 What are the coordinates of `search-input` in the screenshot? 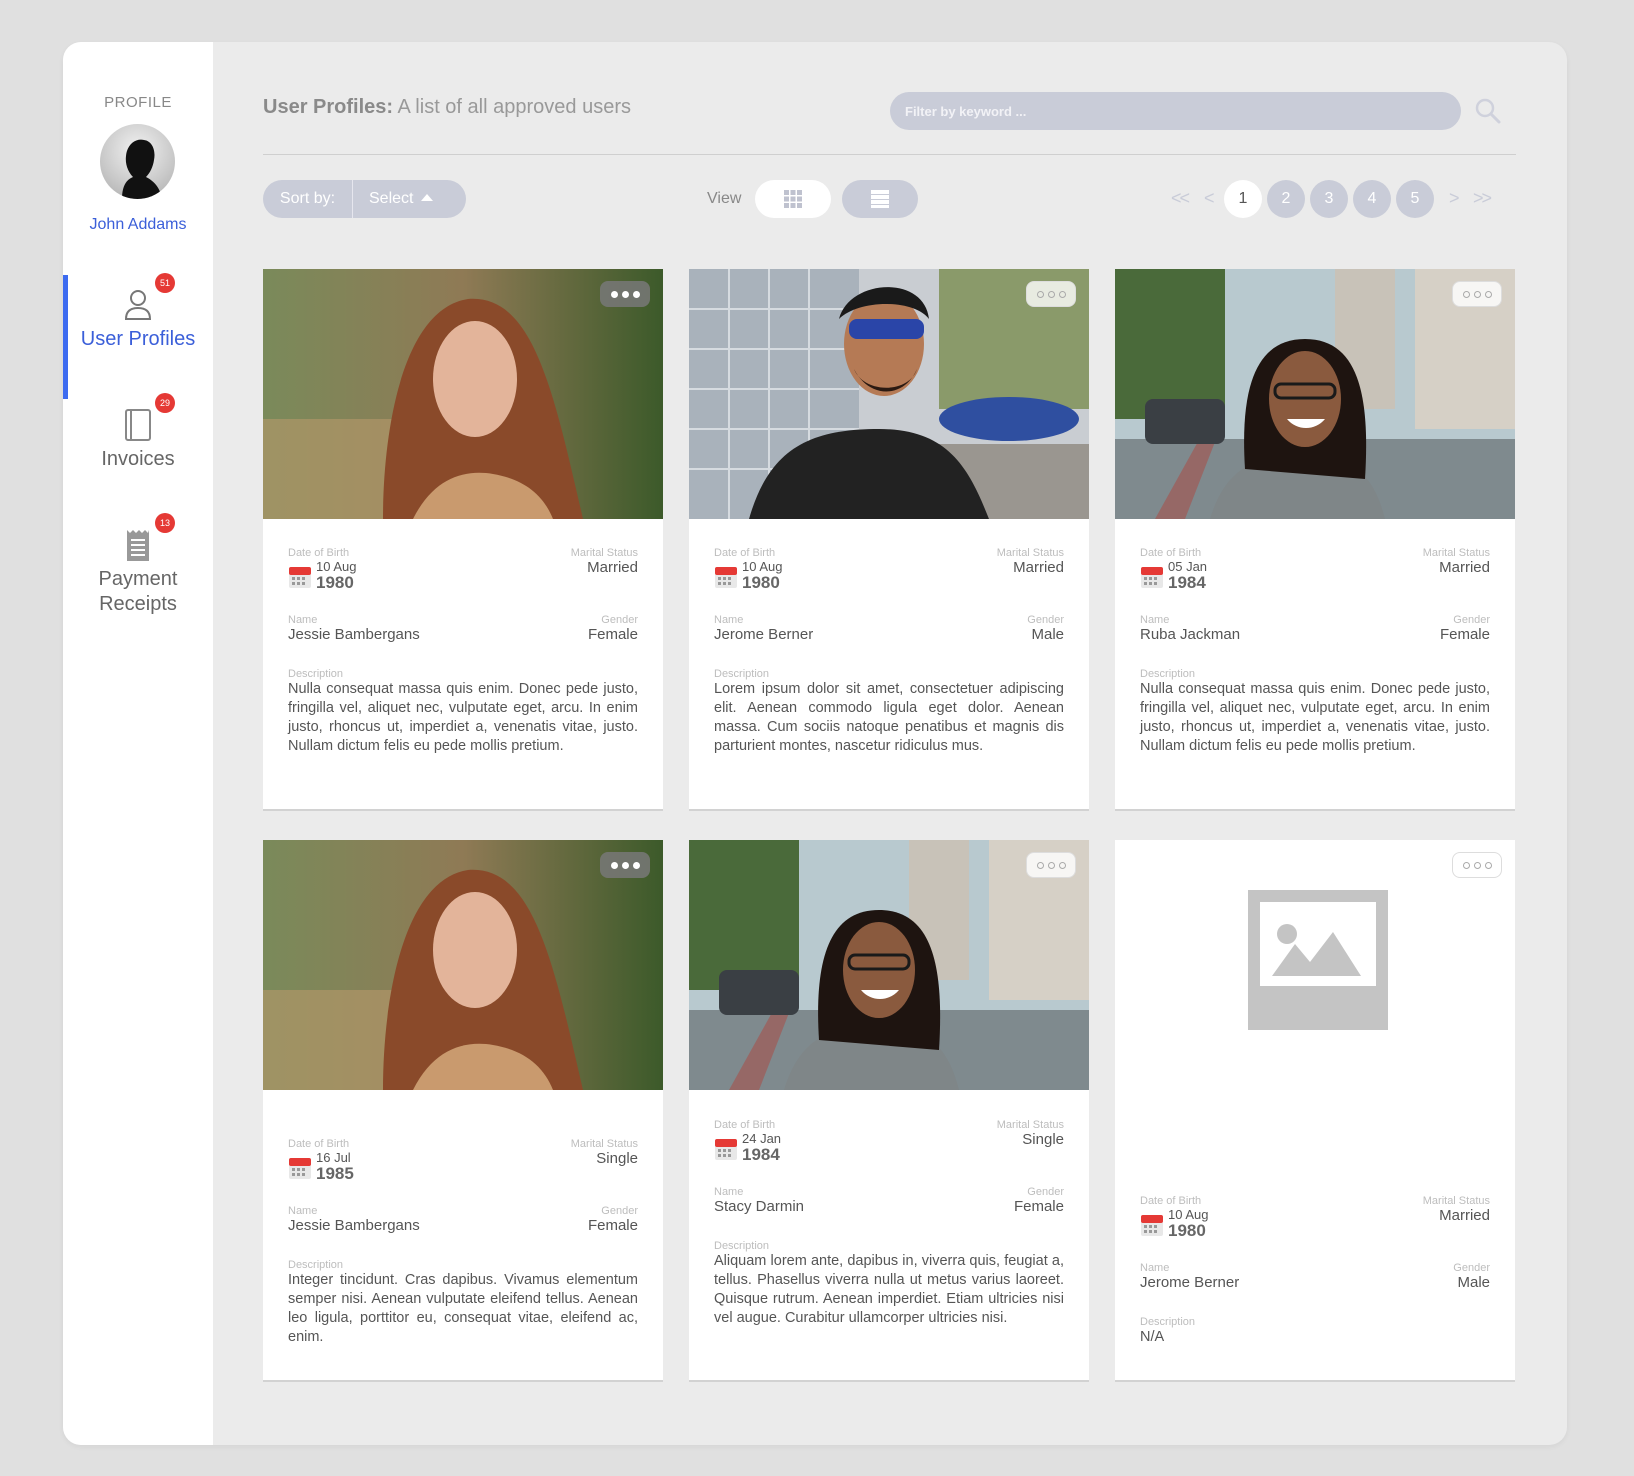 It's located at (1175, 111).